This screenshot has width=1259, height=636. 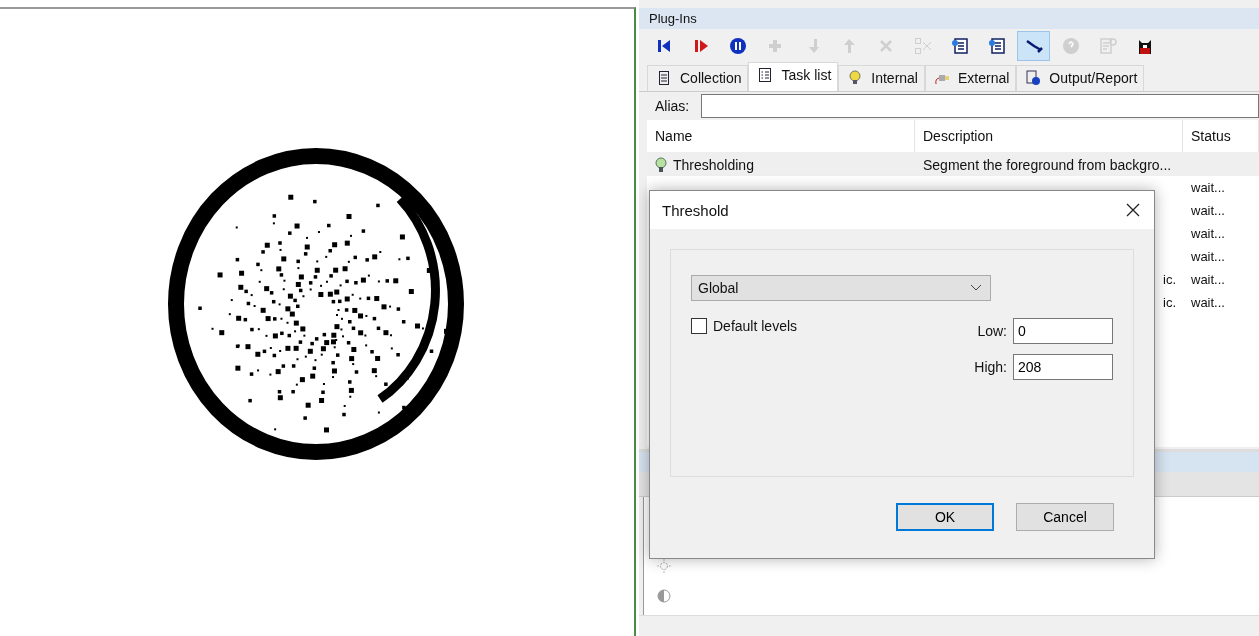 What do you see at coordinates (976, 288) in the screenshot?
I see `chevron-down-icon` at bounding box center [976, 288].